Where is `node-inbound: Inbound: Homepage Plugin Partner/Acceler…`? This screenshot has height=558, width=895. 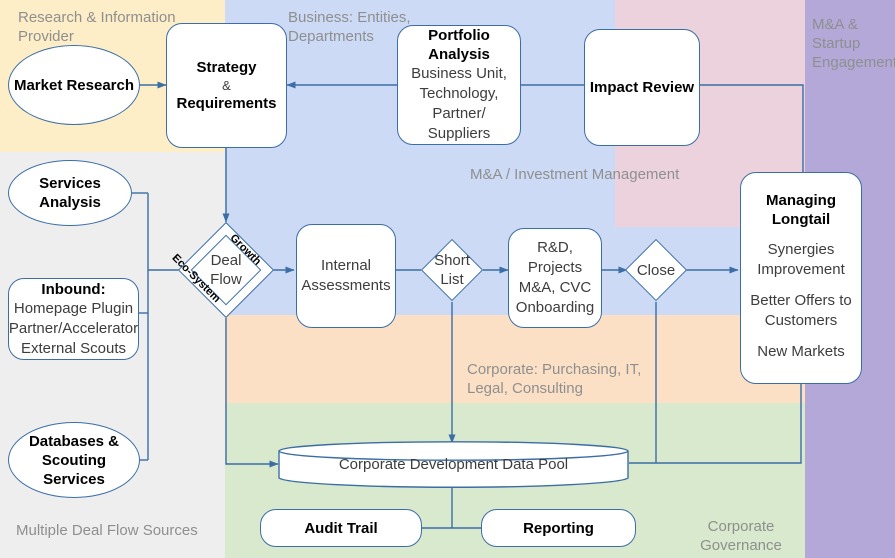 node-inbound: Inbound: Homepage Plugin Partner/Acceler… is located at coordinates (73, 319).